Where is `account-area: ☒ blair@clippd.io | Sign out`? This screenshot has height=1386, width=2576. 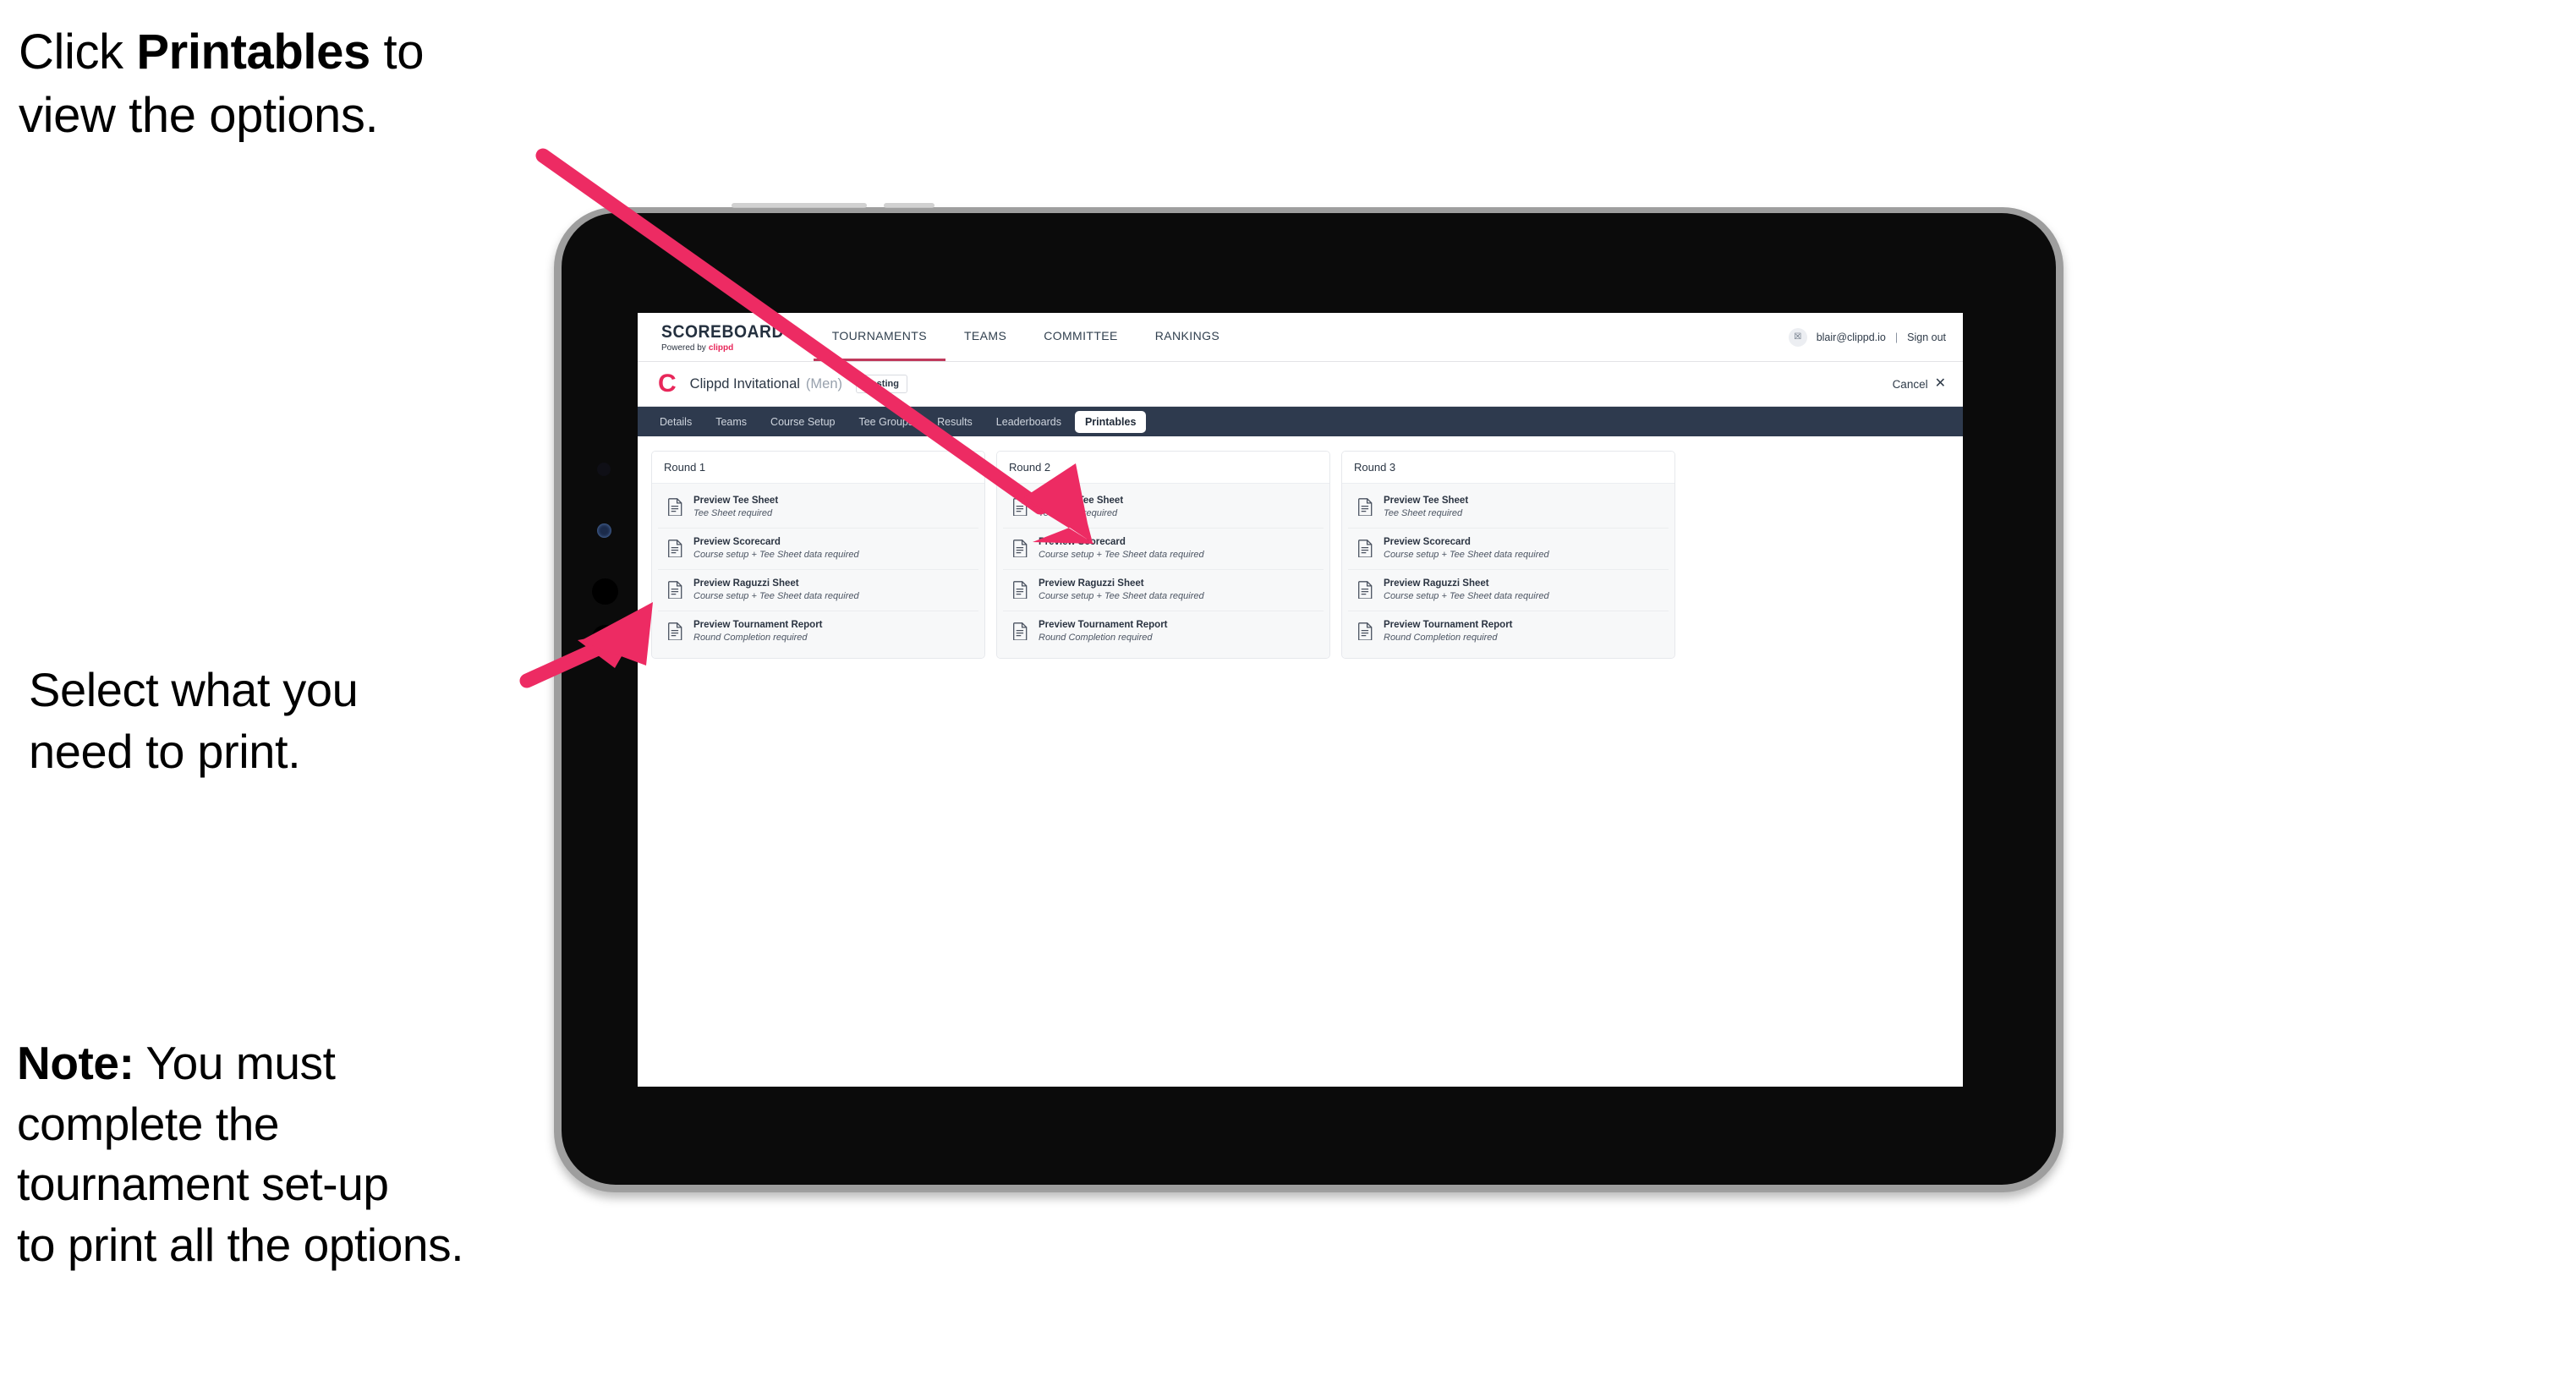
account-area: ☒ blair@clippd.io | Sign out is located at coordinates (1875, 337).